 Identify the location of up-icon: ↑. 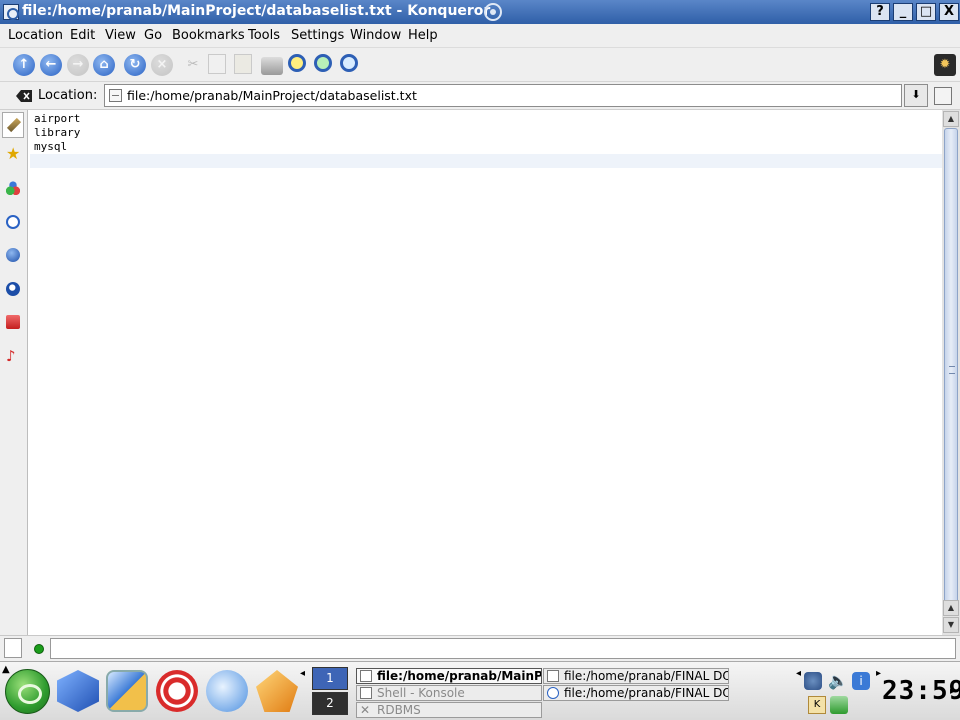
(24, 65).